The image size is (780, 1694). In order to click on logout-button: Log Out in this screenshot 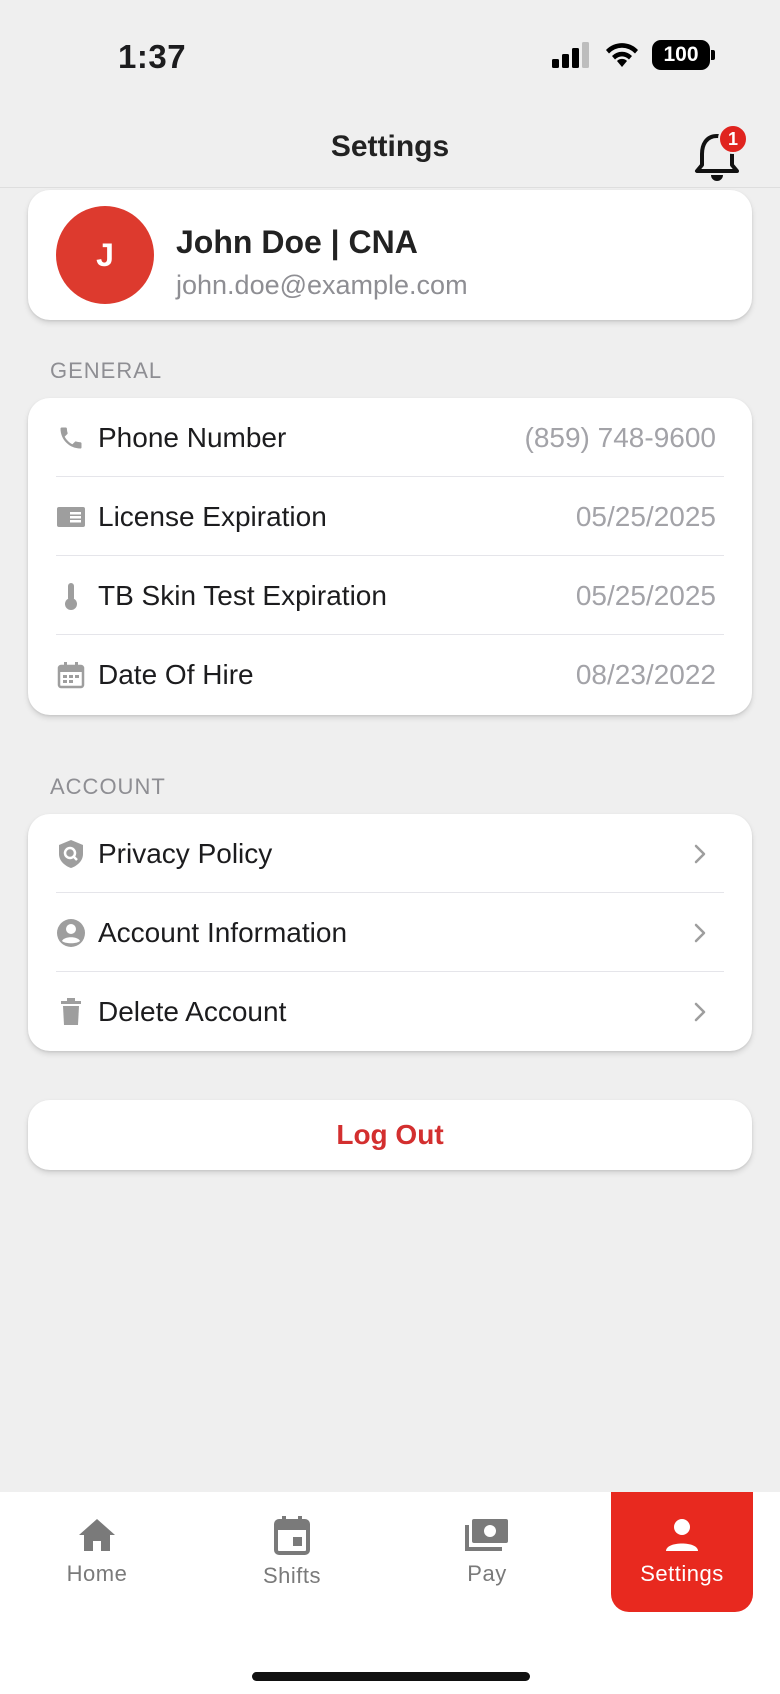, I will do `click(390, 1135)`.